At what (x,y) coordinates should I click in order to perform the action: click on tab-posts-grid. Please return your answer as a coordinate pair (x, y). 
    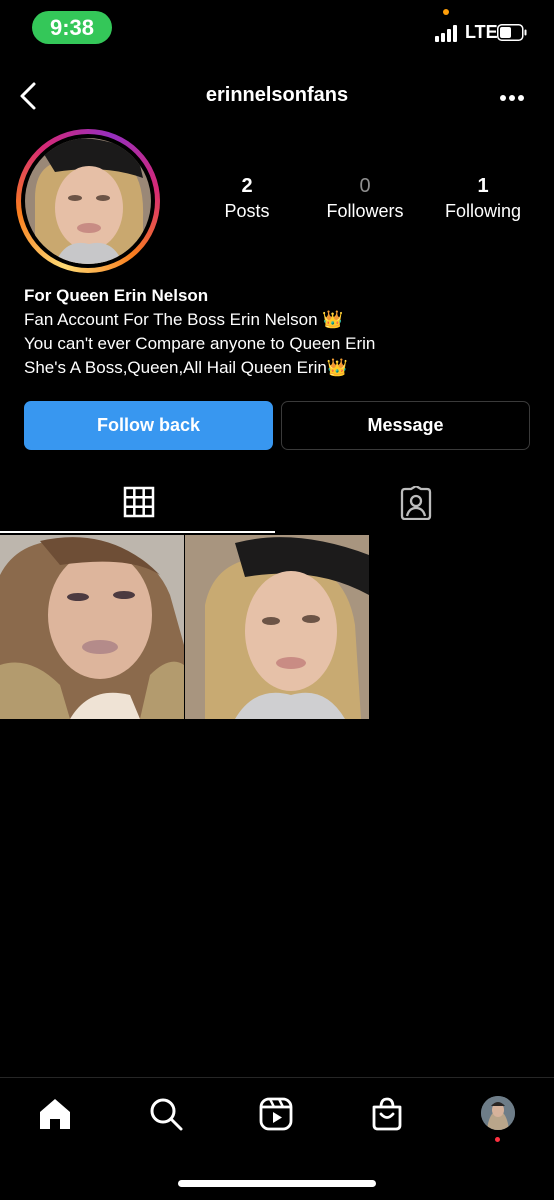
    Looking at the image, I should click on (138, 504).